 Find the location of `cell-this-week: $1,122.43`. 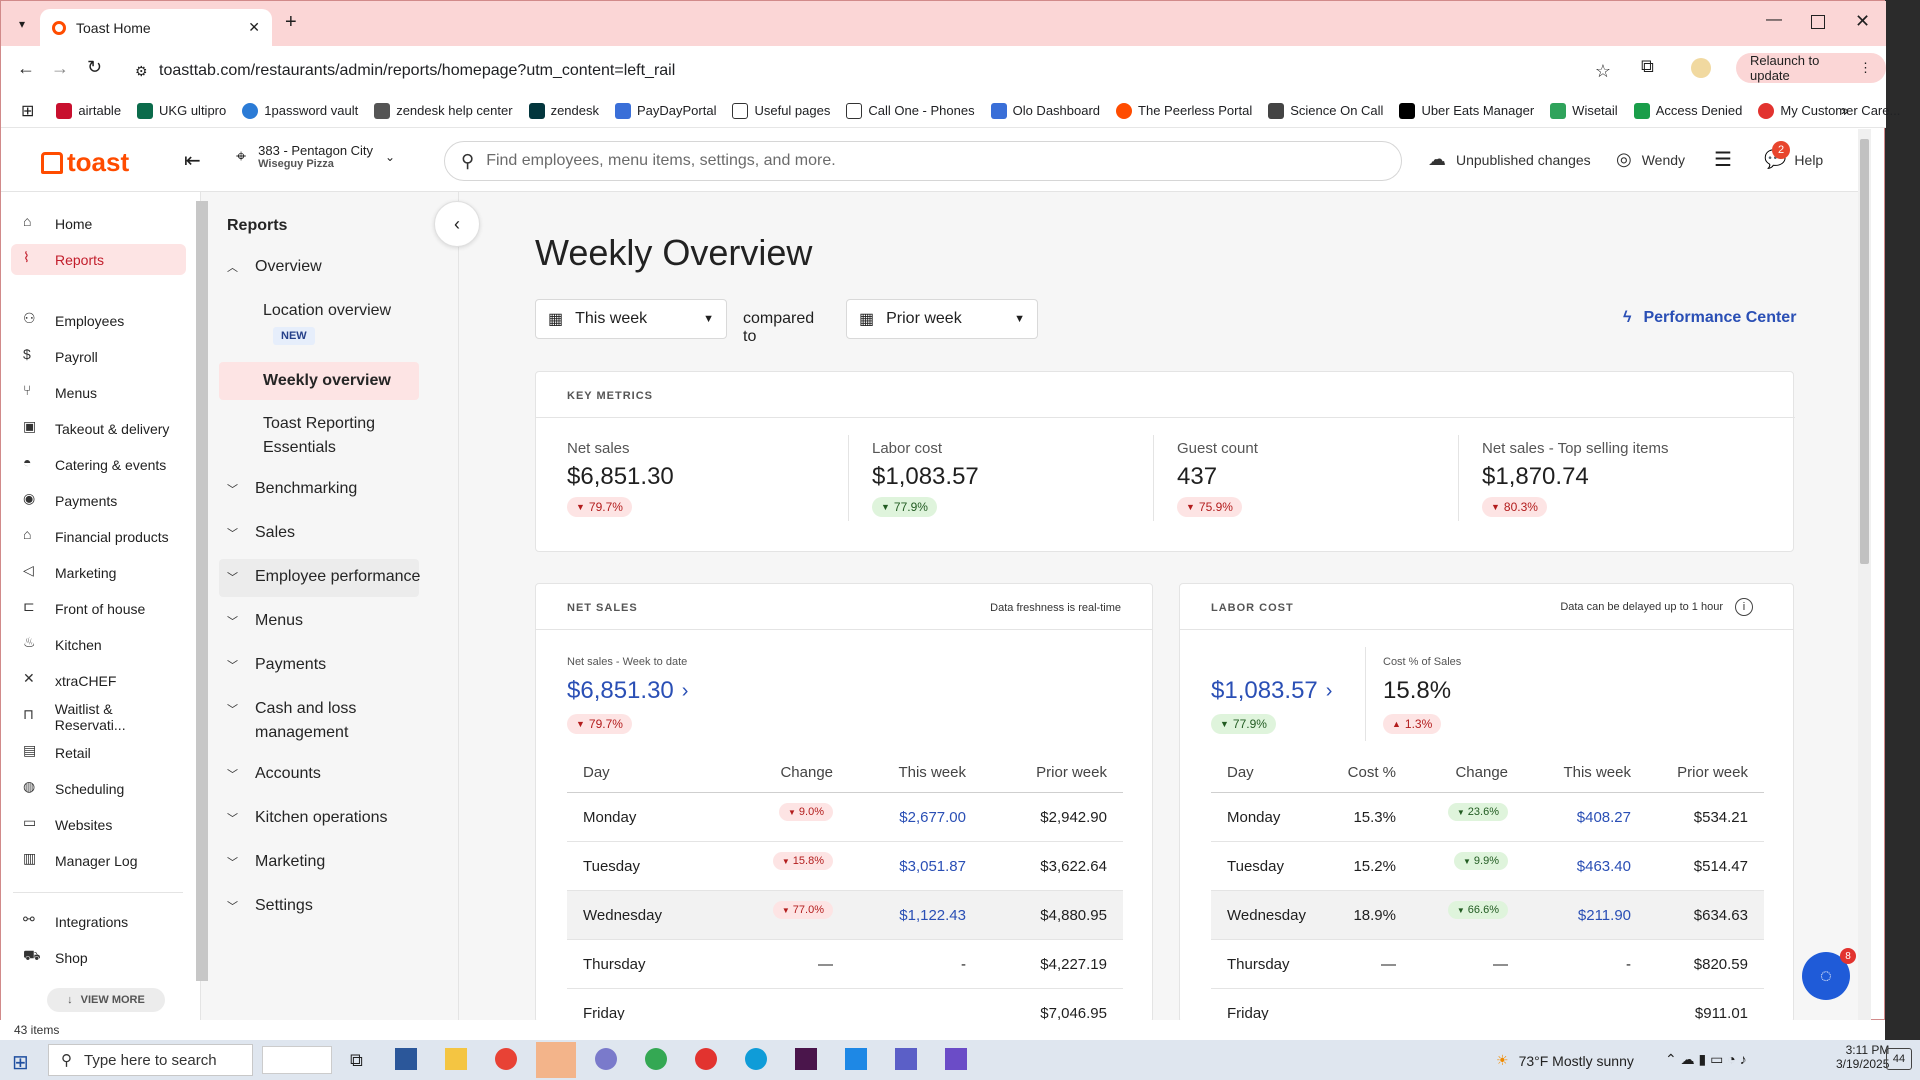

cell-this-week: $1,122.43 is located at coordinates (932, 915).